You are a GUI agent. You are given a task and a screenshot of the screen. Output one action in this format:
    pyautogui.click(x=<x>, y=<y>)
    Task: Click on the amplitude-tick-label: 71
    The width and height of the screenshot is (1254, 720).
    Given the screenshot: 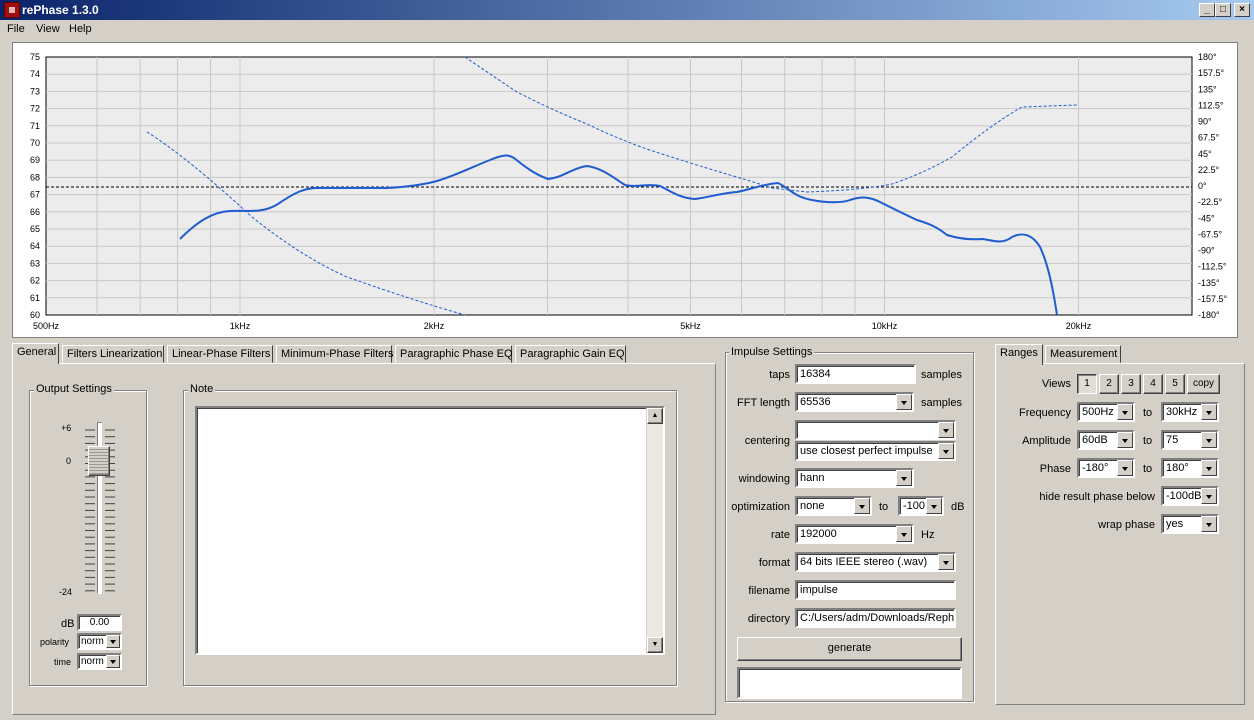 What is the action you would take?
    pyautogui.click(x=35, y=126)
    